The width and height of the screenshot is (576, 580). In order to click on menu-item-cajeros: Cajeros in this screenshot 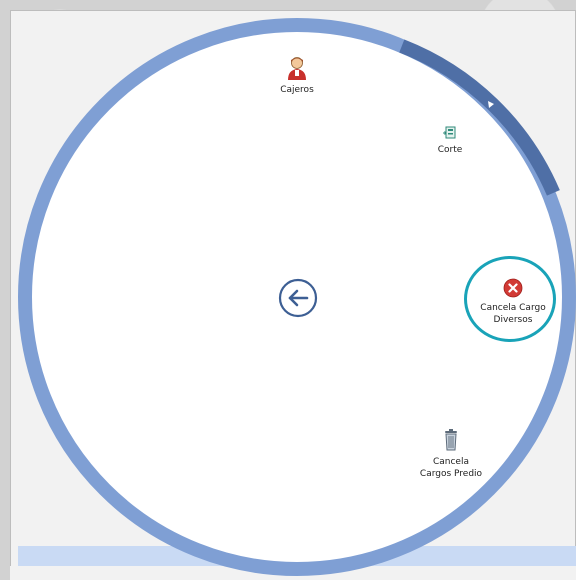, I will do `click(297, 76)`.